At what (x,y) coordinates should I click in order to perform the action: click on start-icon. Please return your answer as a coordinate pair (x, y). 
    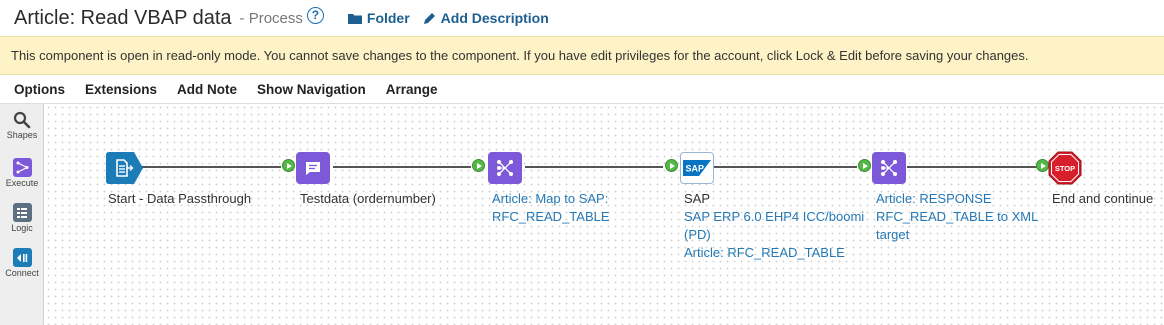
    Looking at the image, I should click on (124, 168).